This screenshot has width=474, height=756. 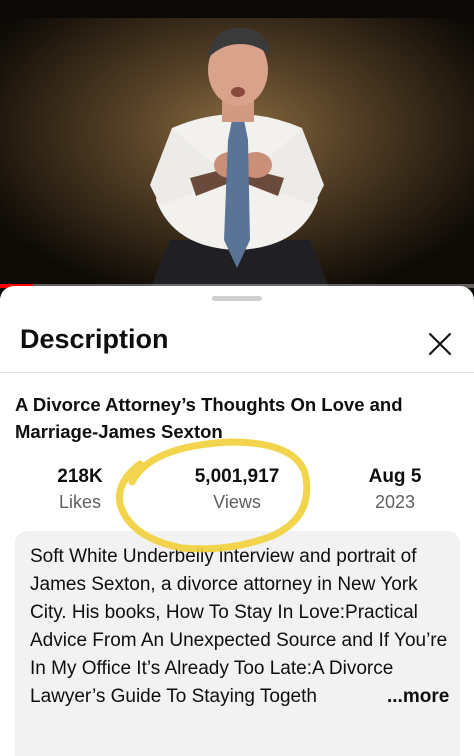 I want to click on publish-date-stat: Aug 5 2023, so click(x=395, y=489).